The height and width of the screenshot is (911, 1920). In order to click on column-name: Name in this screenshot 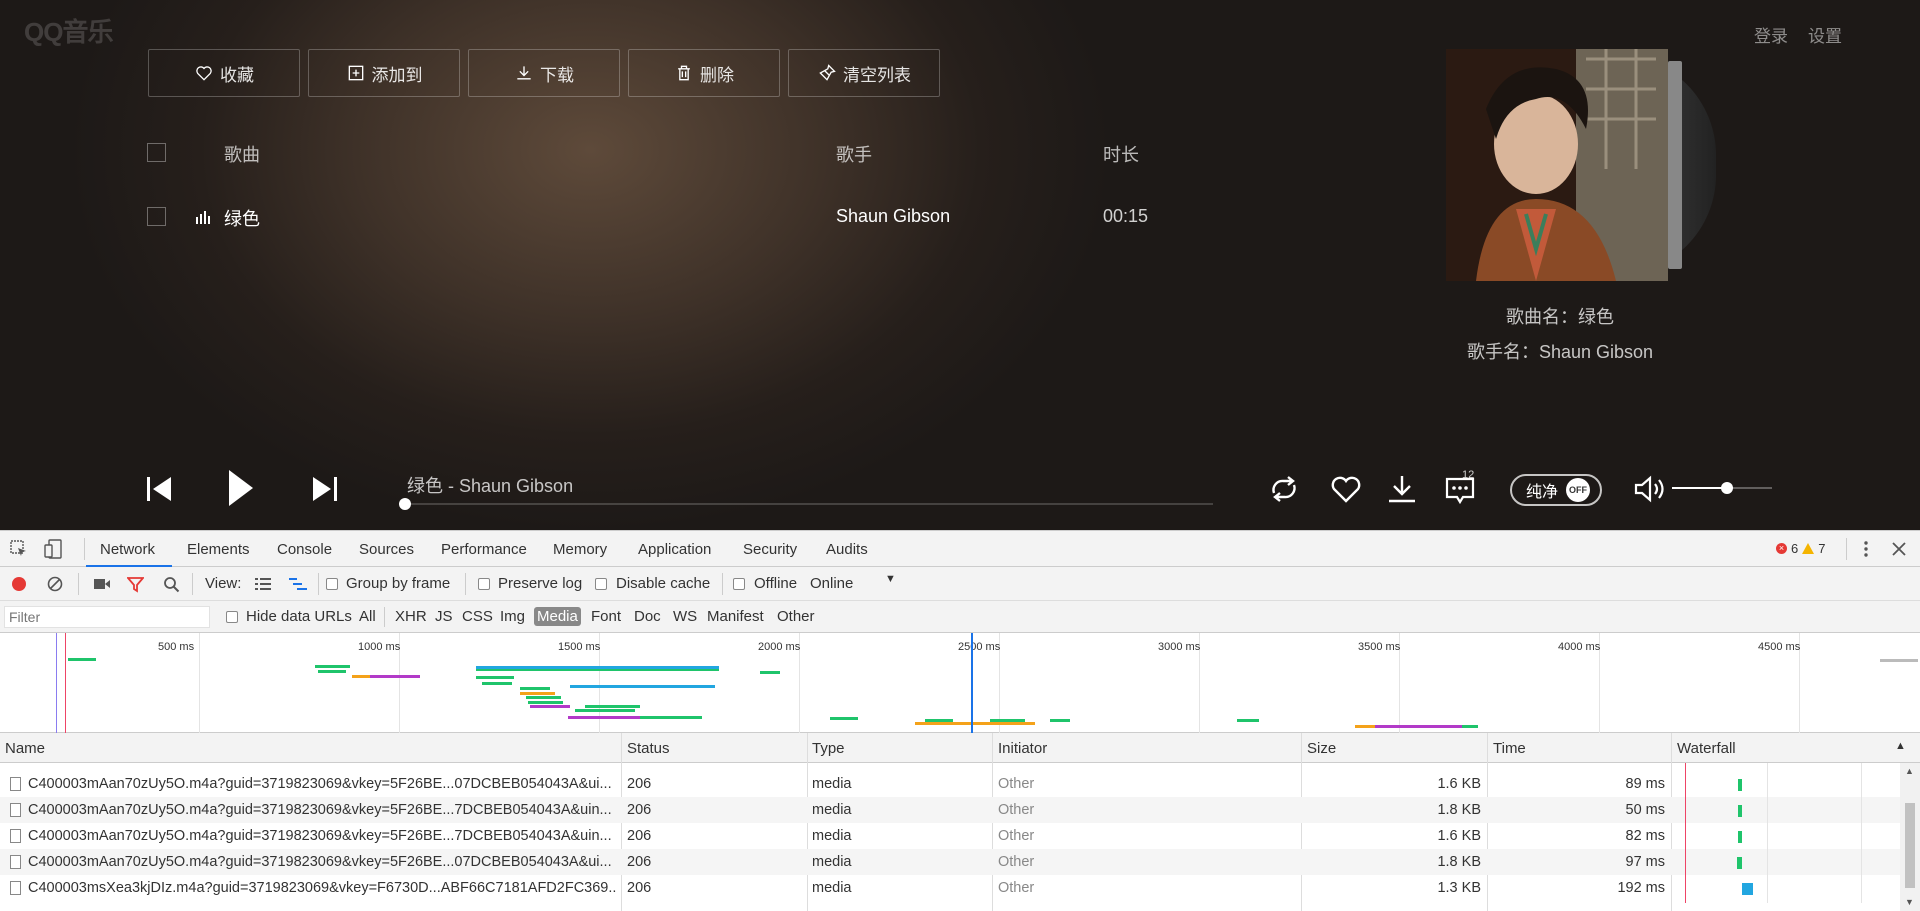, I will do `click(25, 748)`.